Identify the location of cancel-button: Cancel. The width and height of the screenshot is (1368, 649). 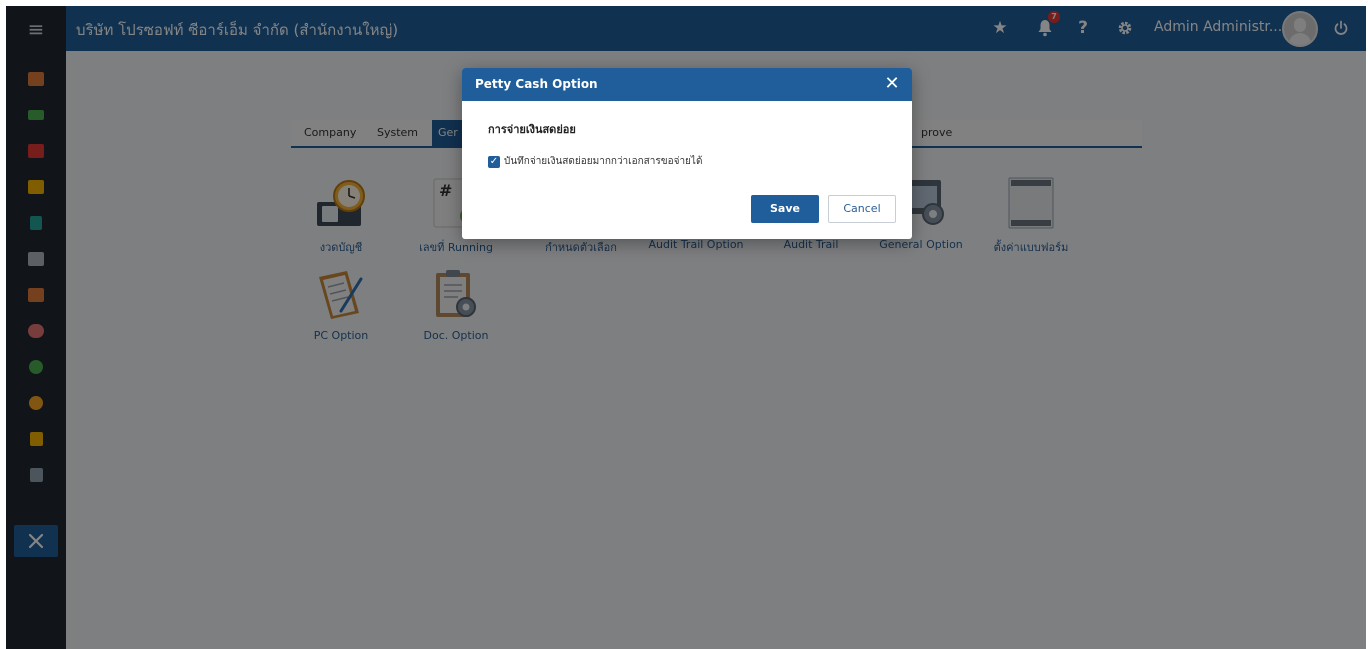
(862, 209).